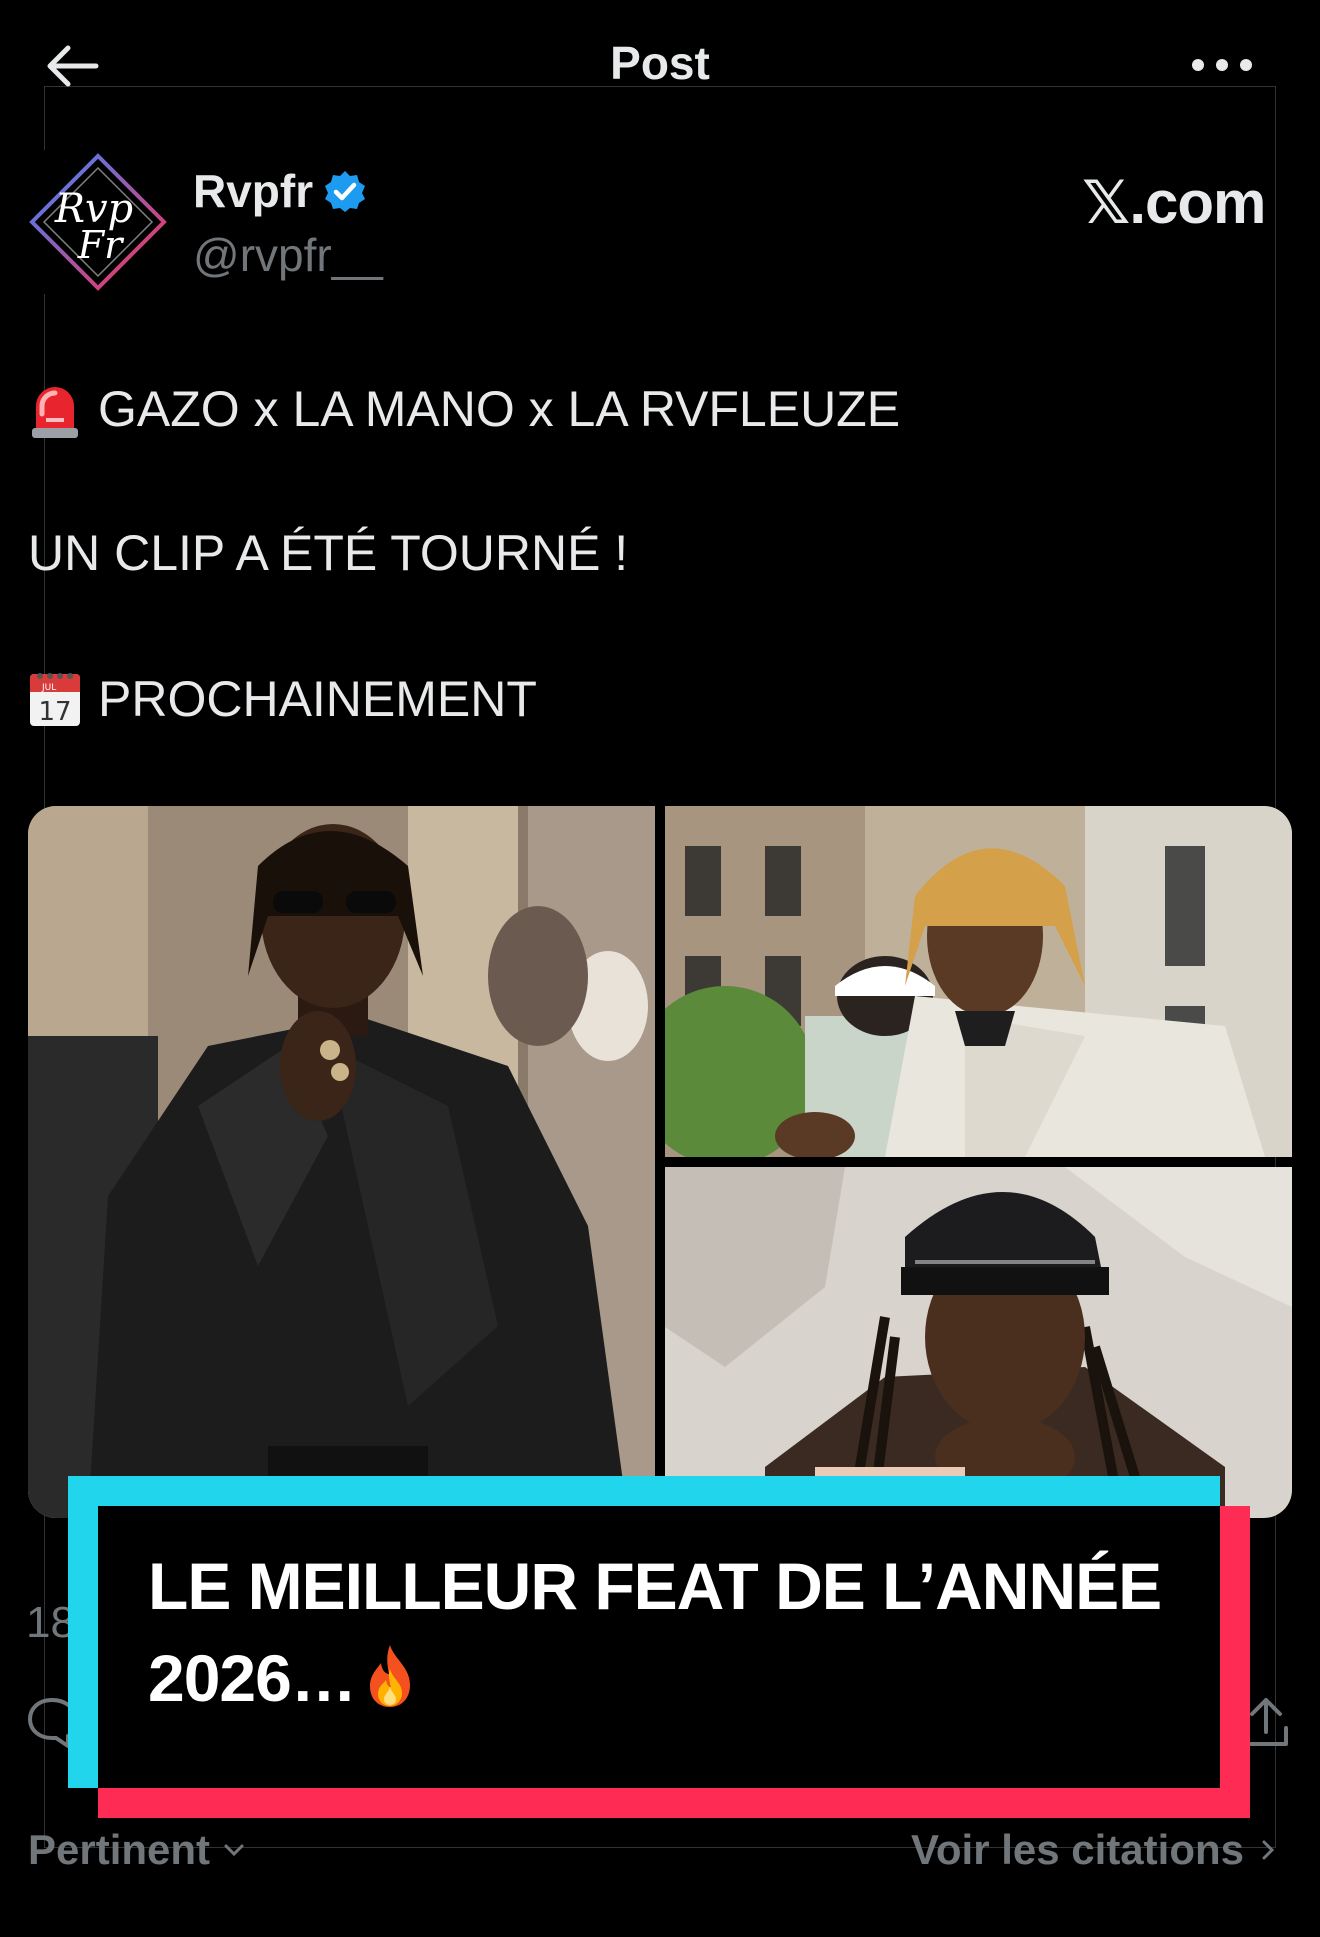 The image size is (1320, 1937). What do you see at coordinates (1077, 1849) in the screenshot?
I see `quotes-label: Voir les citations` at bounding box center [1077, 1849].